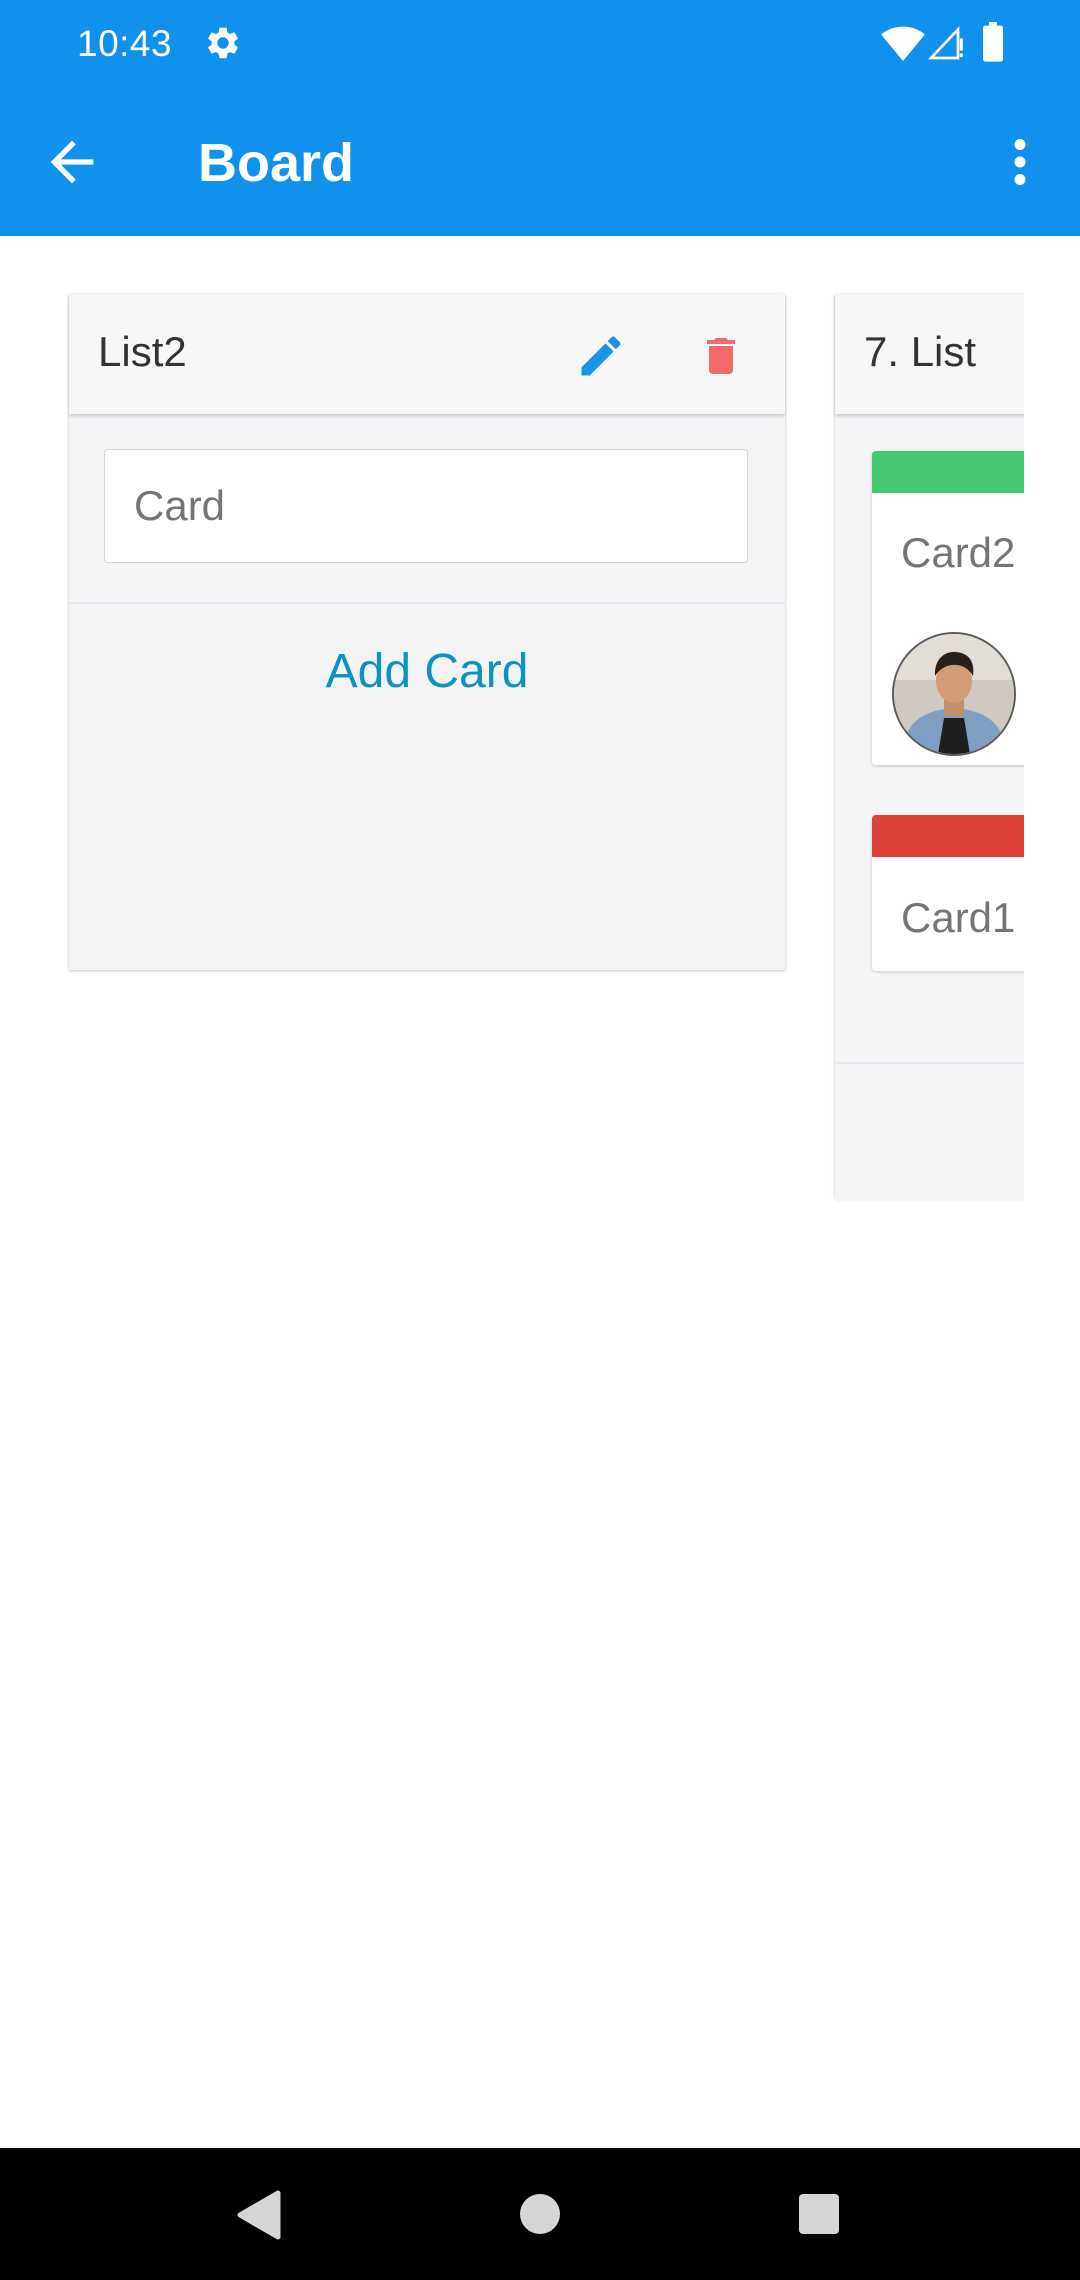  Describe the element at coordinates (903, 44) in the screenshot. I see `wifi-icon` at that location.